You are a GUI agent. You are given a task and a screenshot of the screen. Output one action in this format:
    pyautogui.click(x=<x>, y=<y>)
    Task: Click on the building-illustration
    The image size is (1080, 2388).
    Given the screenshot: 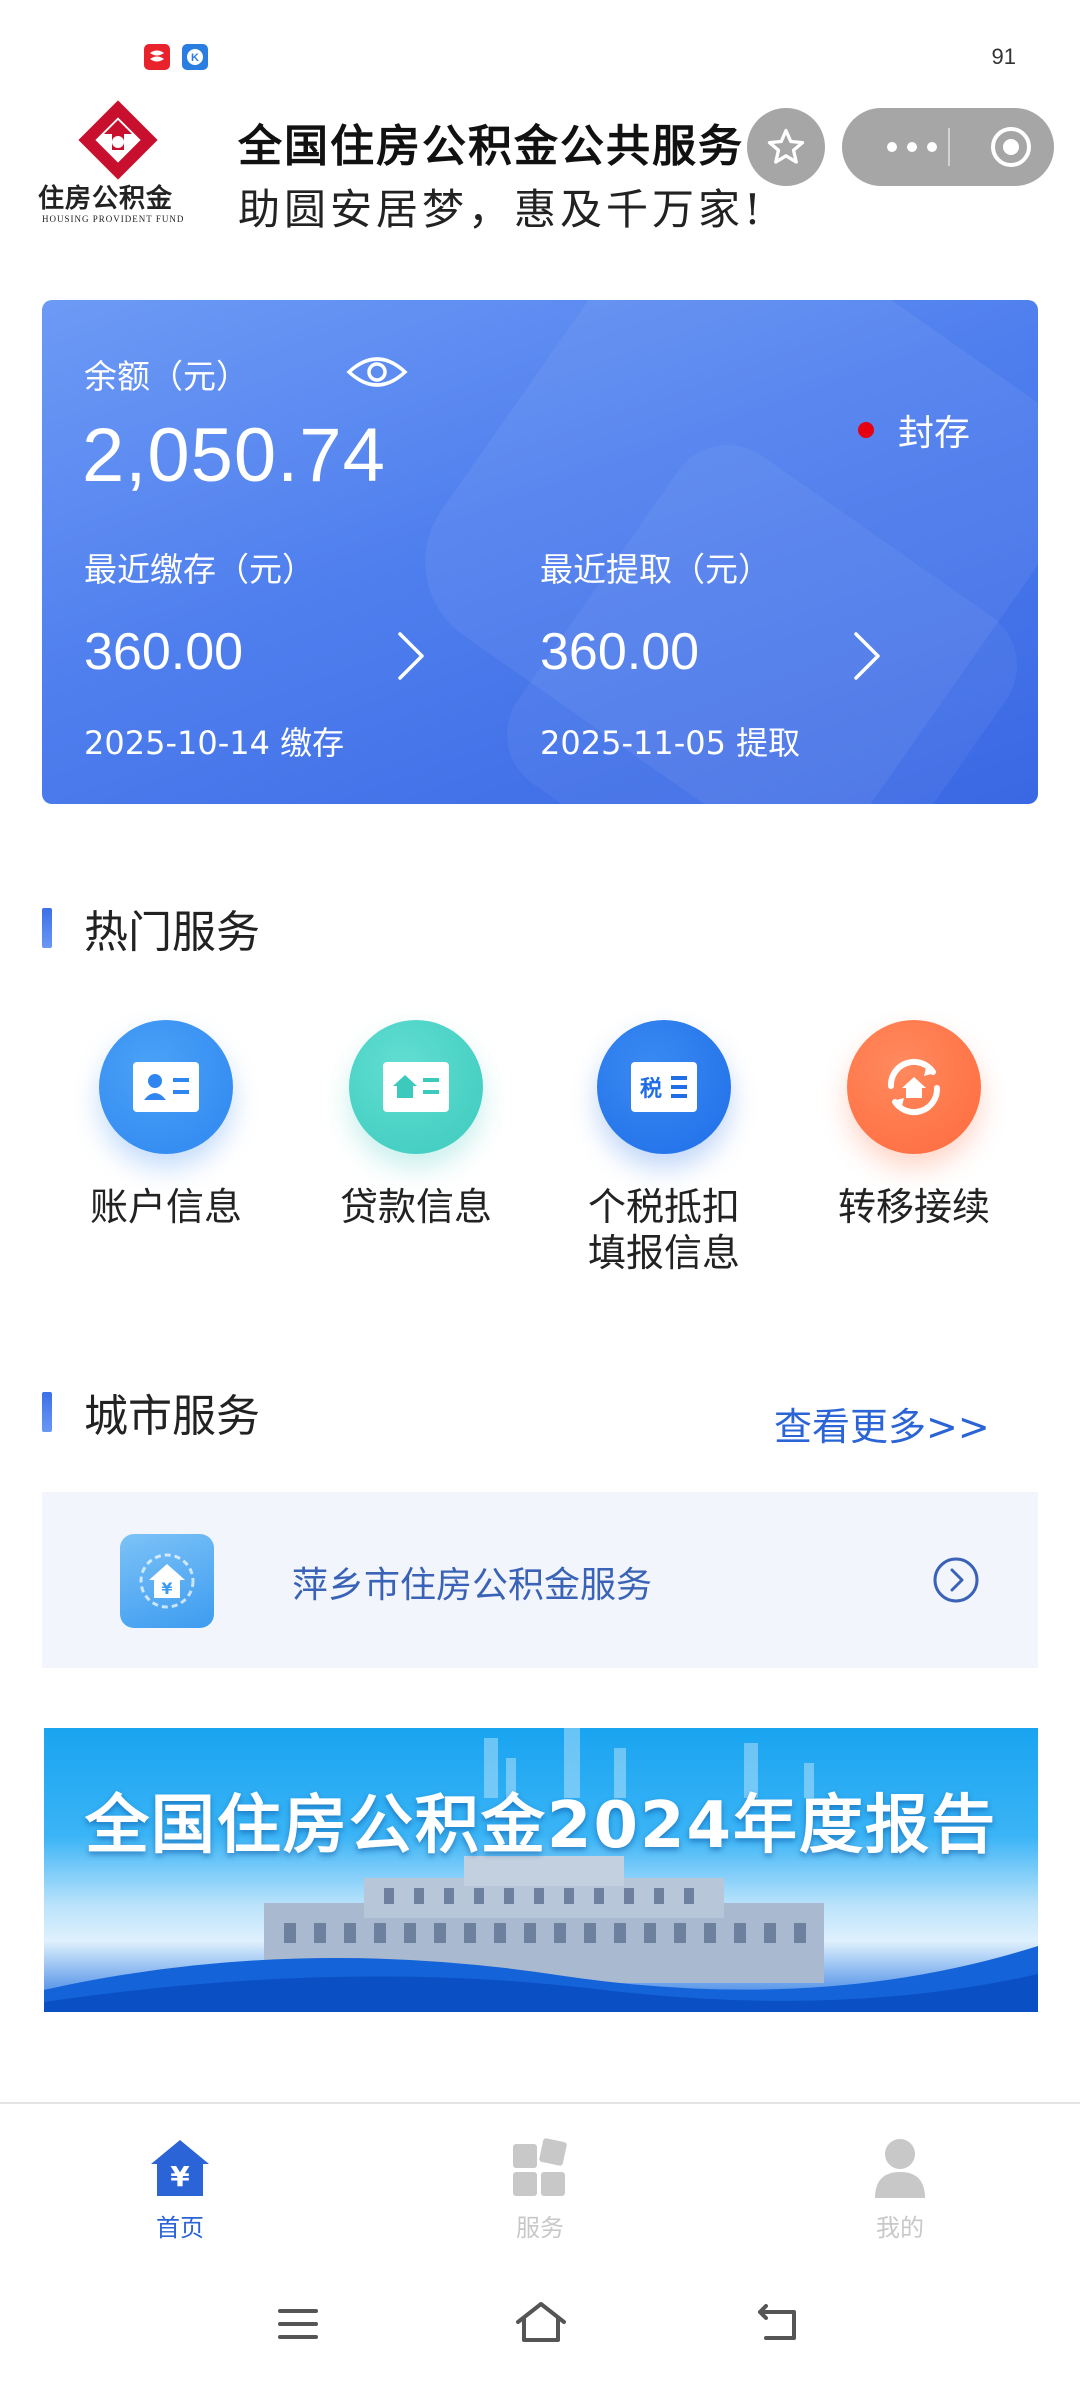 What is the action you would take?
    pyautogui.click(x=541, y=1870)
    